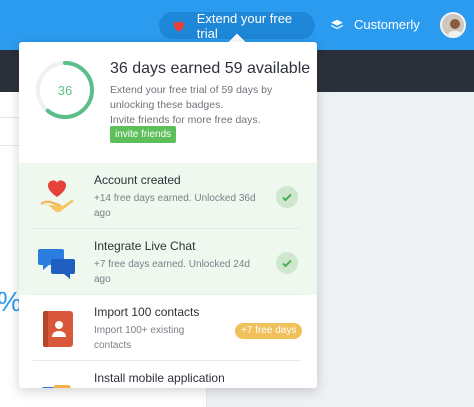  Describe the element at coordinates (56, 386) in the screenshot. I see `mobile-app-icon` at that location.